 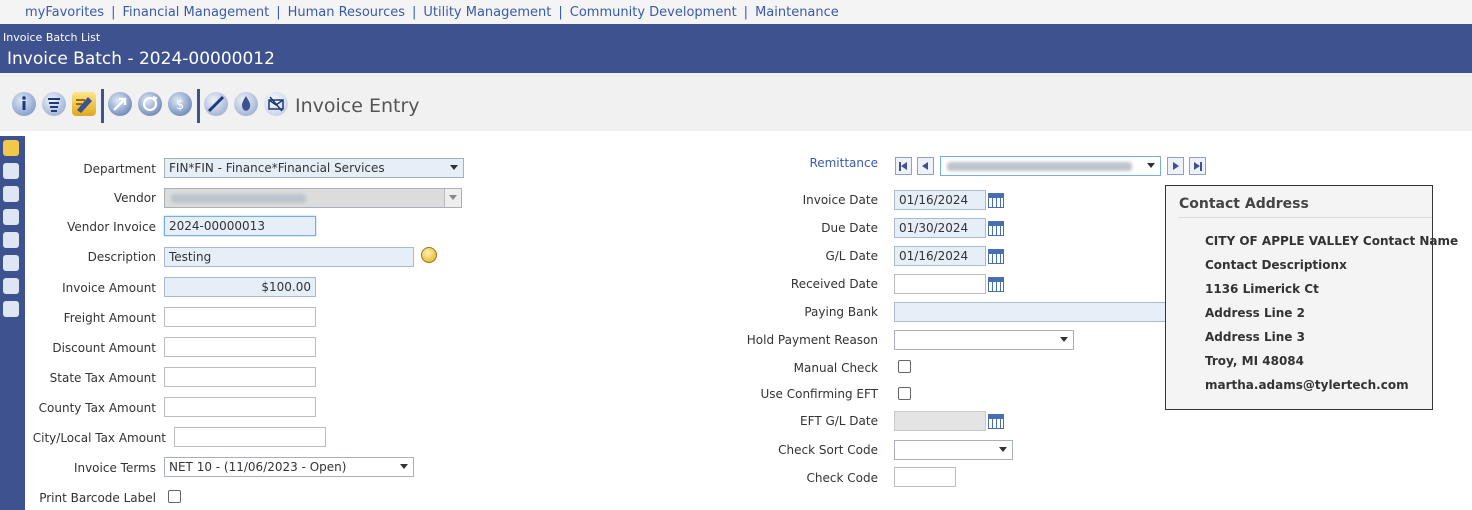 I want to click on description-label: Description, so click(x=121, y=257).